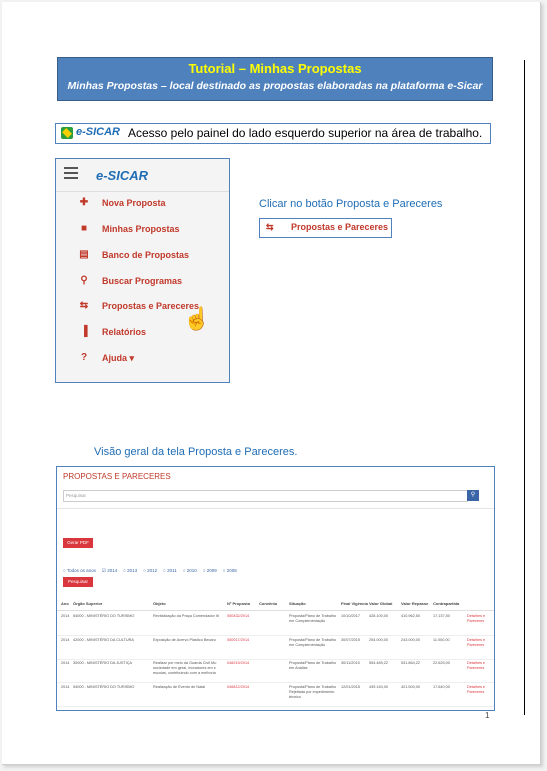 The width and height of the screenshot is (547, 771). What do you see at coordinates (179, 687) in the screenshot?
I see `table-cell: Realização de Evento de Natal` at bounding box center [179, 687].